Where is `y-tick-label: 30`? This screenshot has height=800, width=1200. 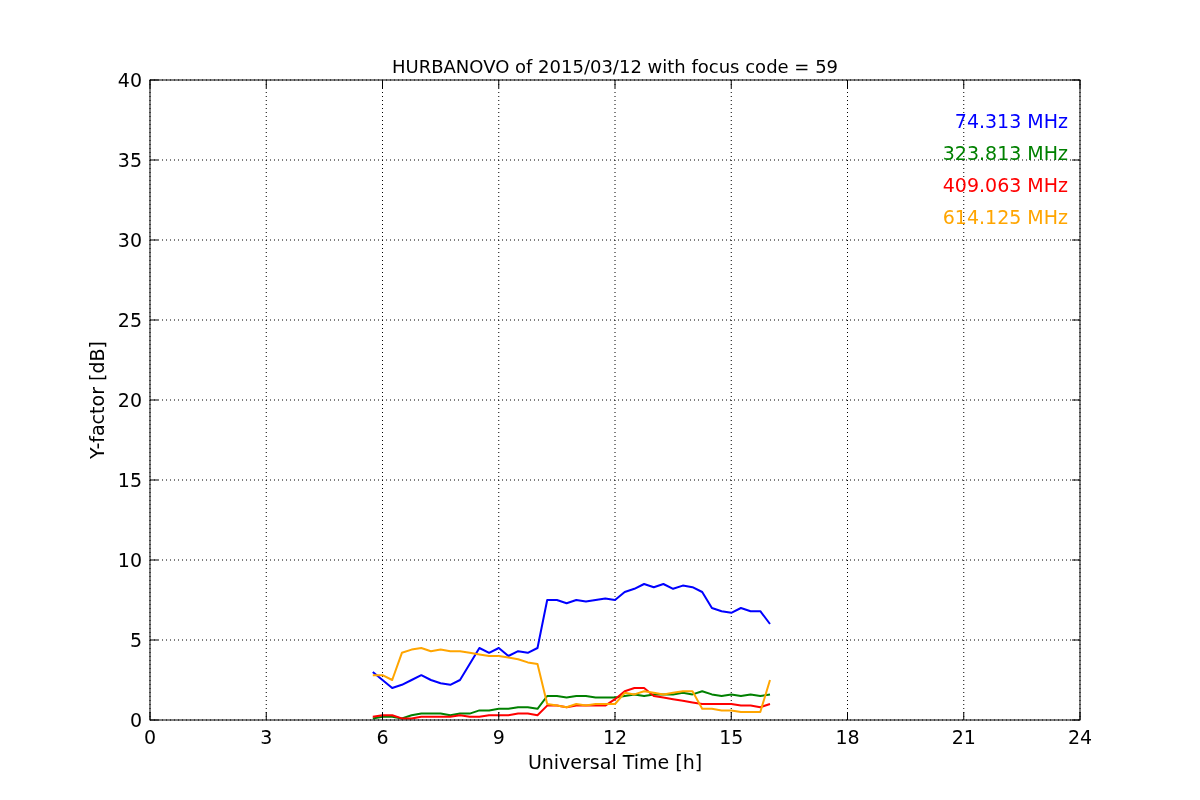
y-tick-label: 30 is located at coordinates (129, 240).